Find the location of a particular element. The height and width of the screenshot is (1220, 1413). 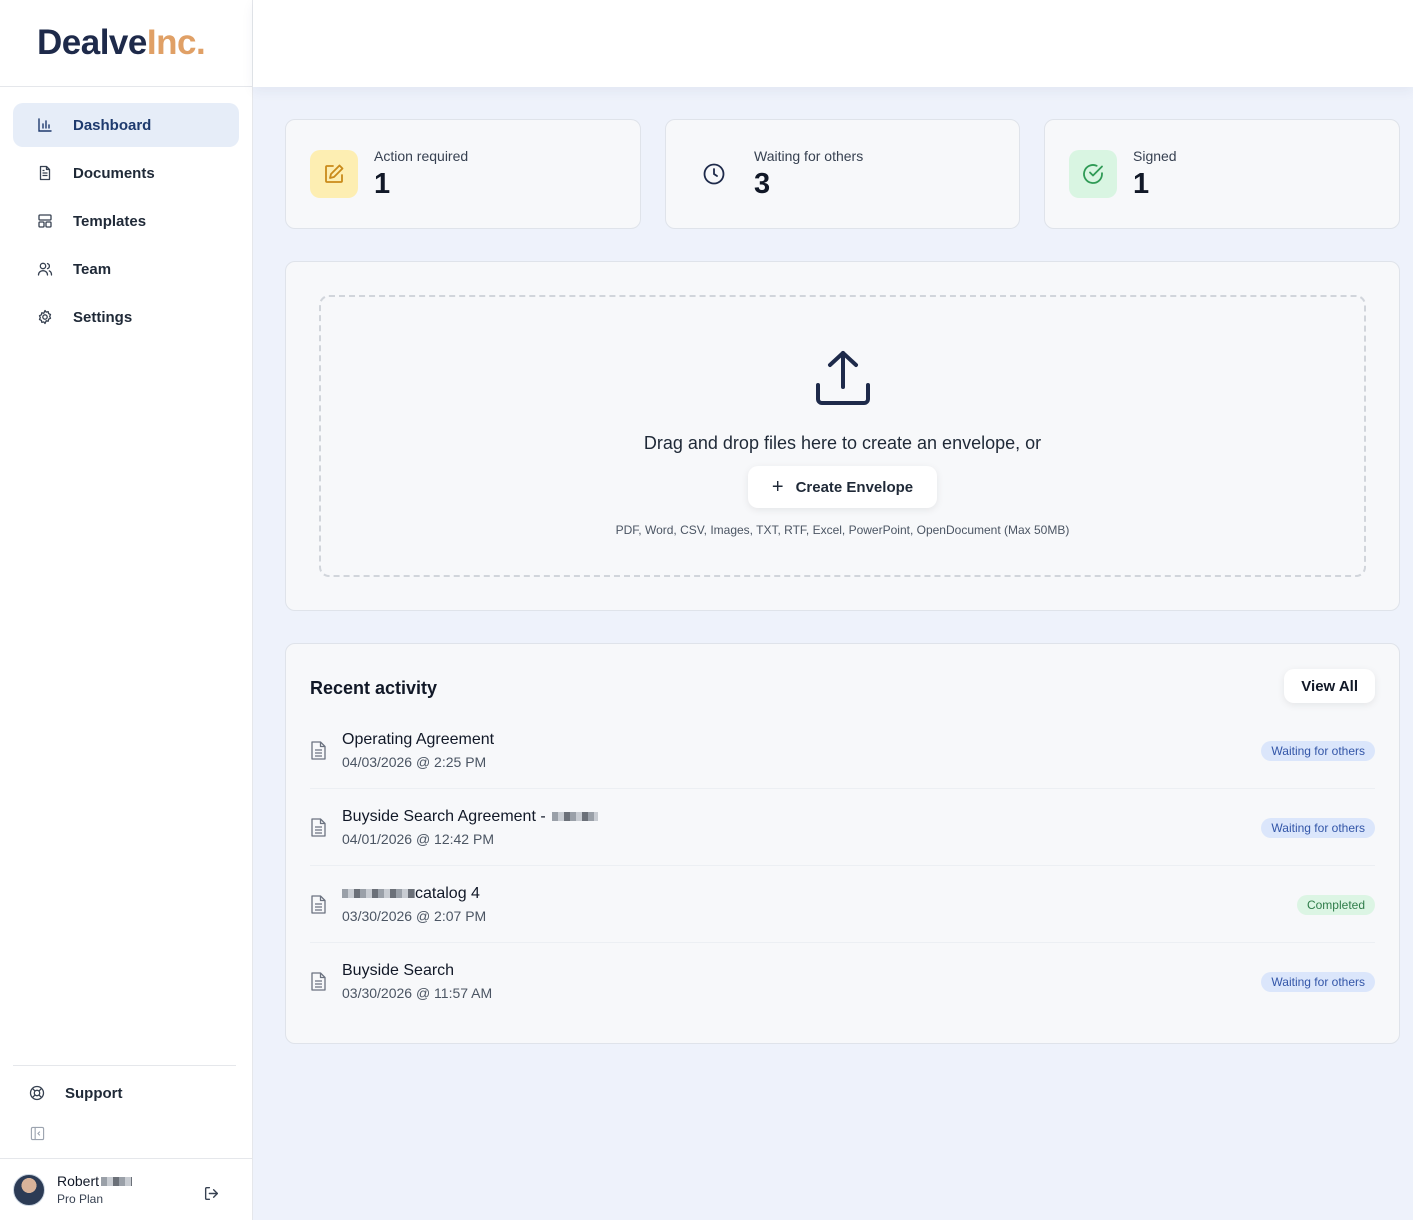

bar-chart-icon is located at coordinates (45, 125).